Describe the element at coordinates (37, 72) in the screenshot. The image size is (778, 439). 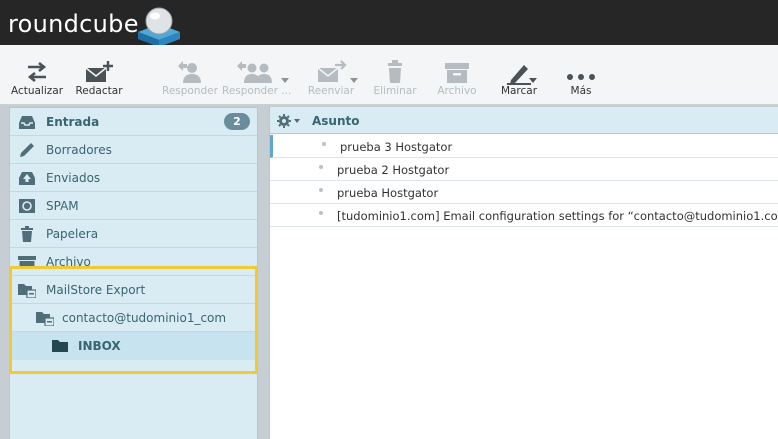
I see `refresh-icon` at that location.